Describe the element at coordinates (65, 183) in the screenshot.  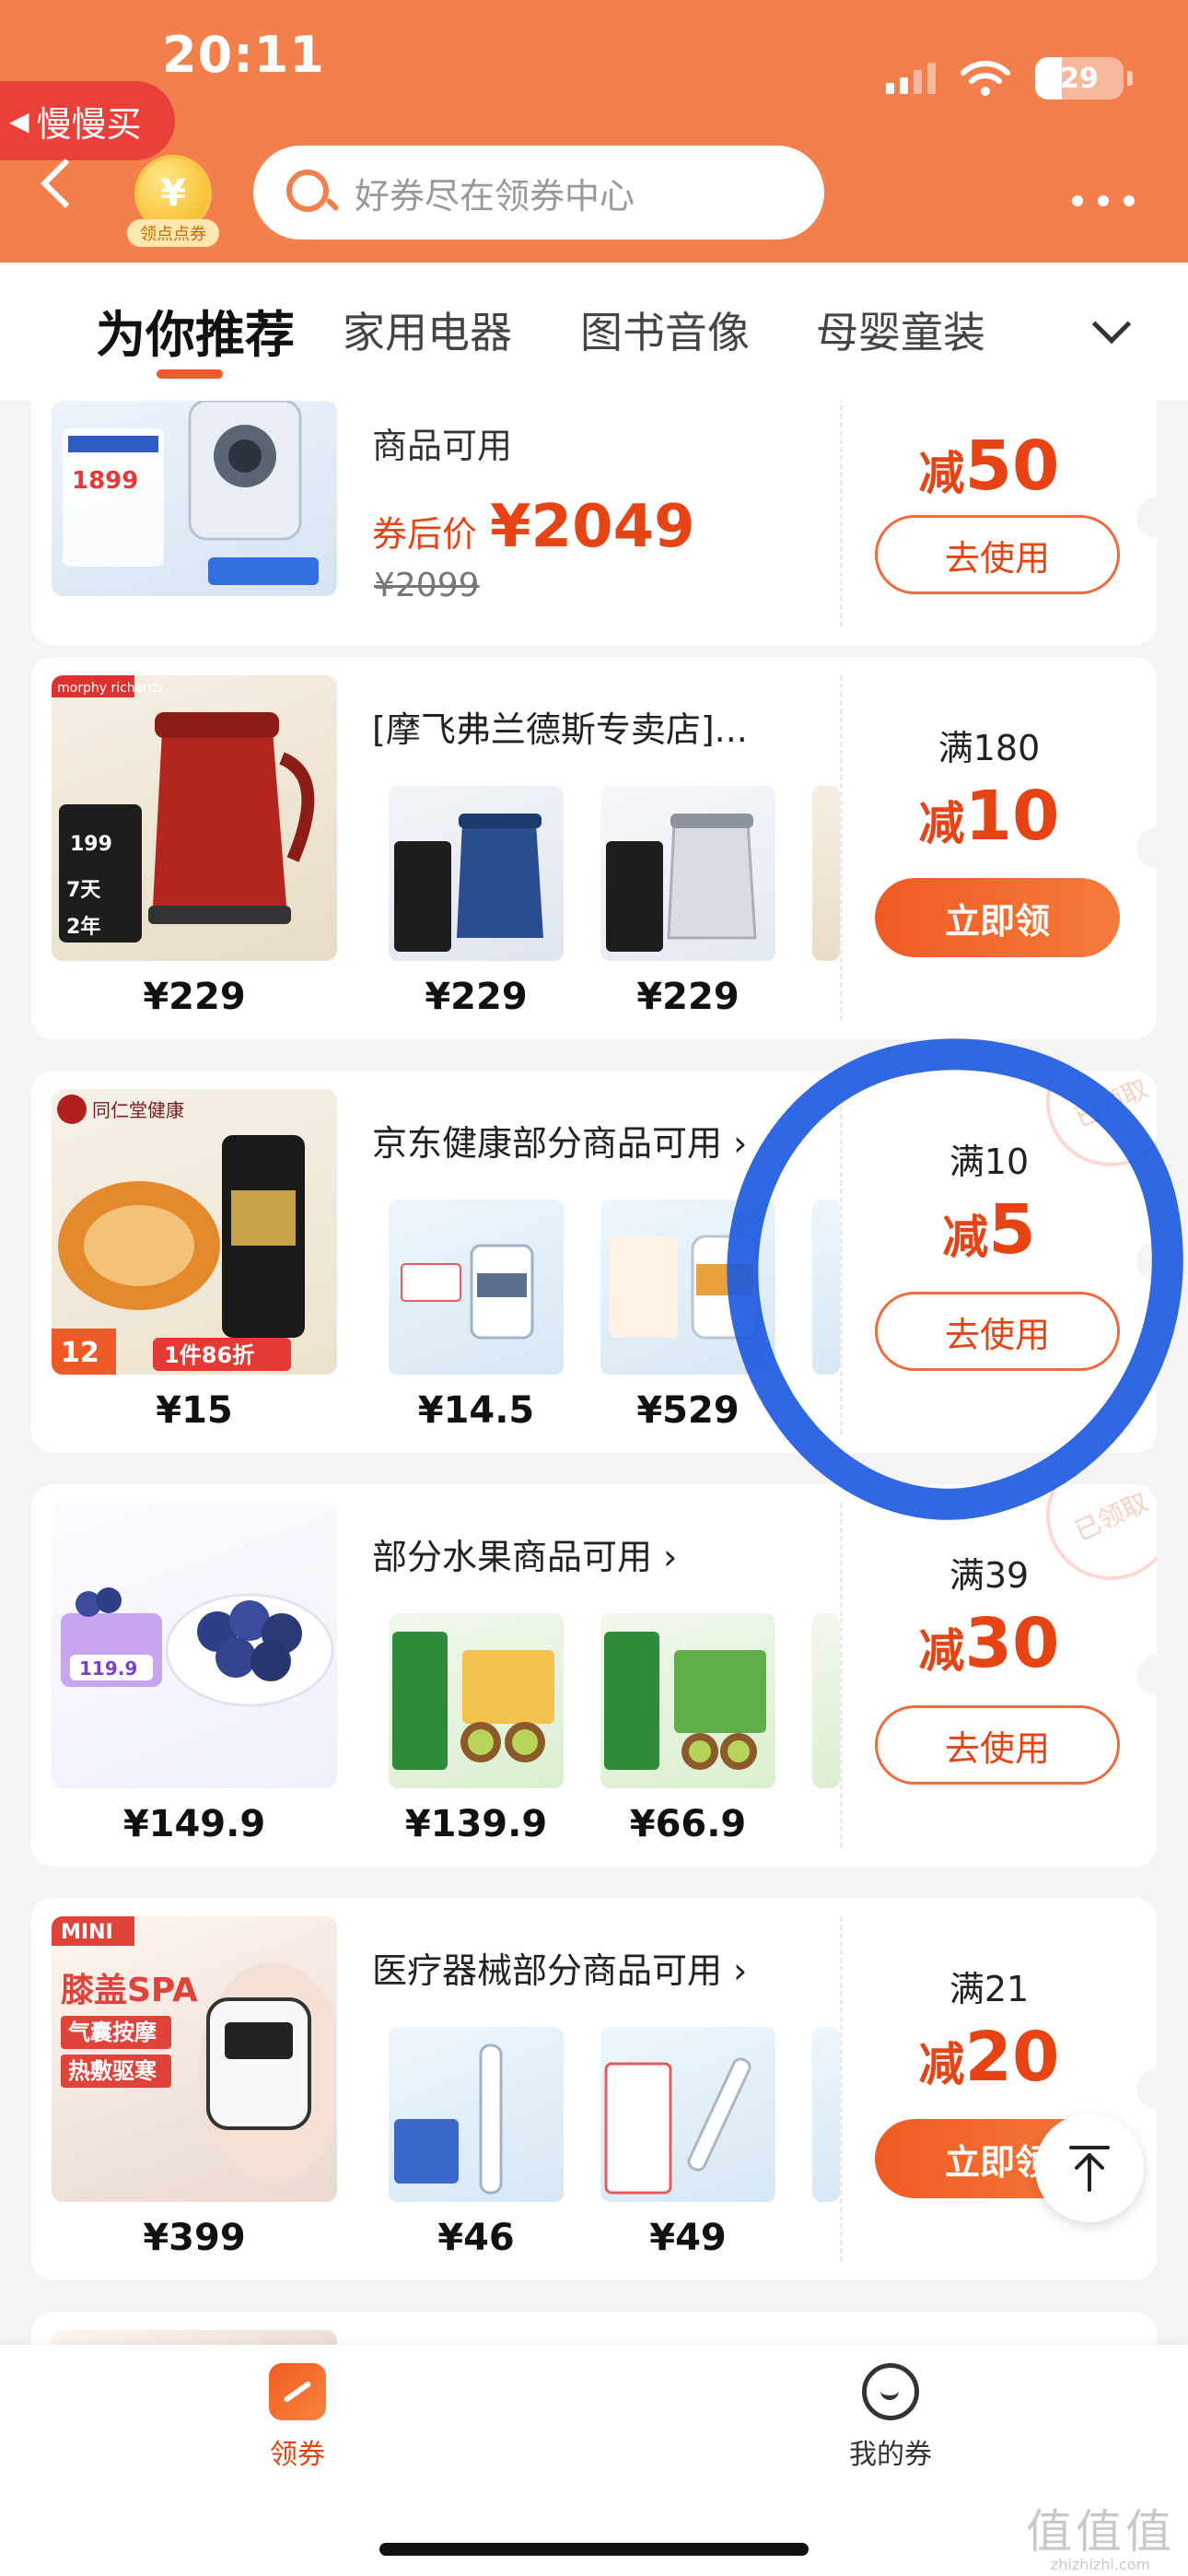
I see `back-arrow-icon` at that location.